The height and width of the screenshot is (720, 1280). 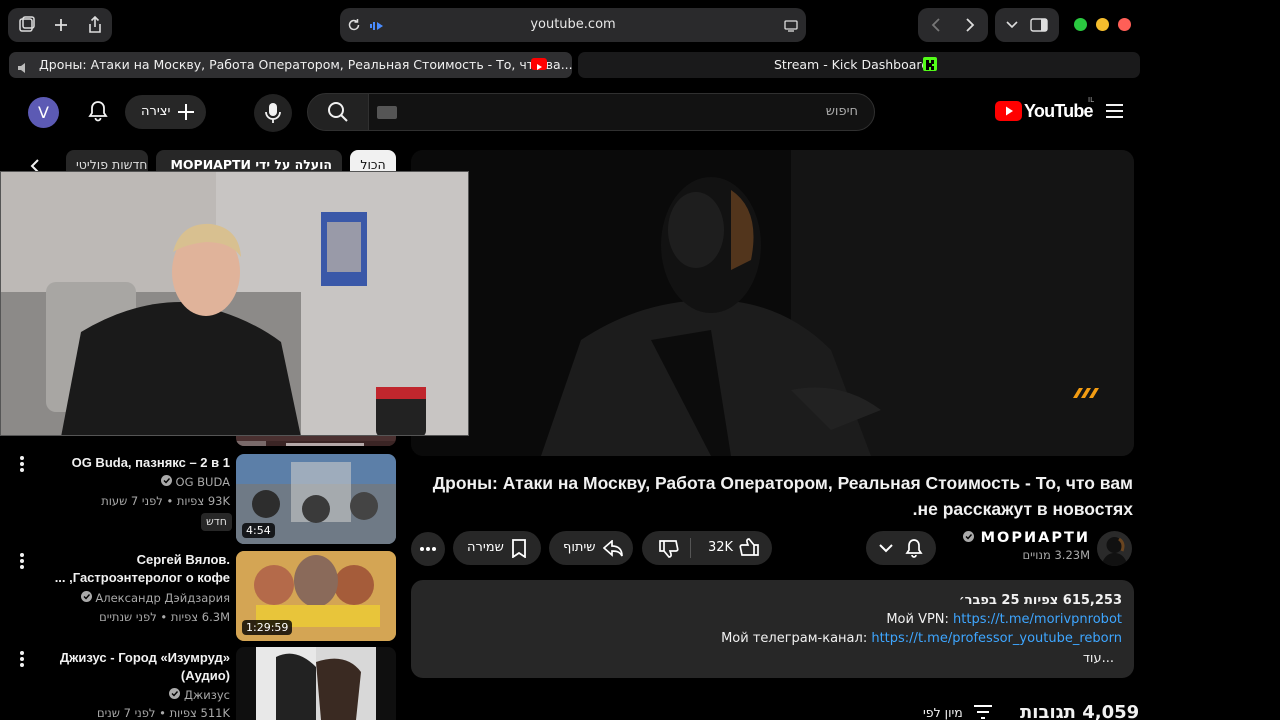 I want to click on like-dislike-group: 32K, so click(x=707, y=548).